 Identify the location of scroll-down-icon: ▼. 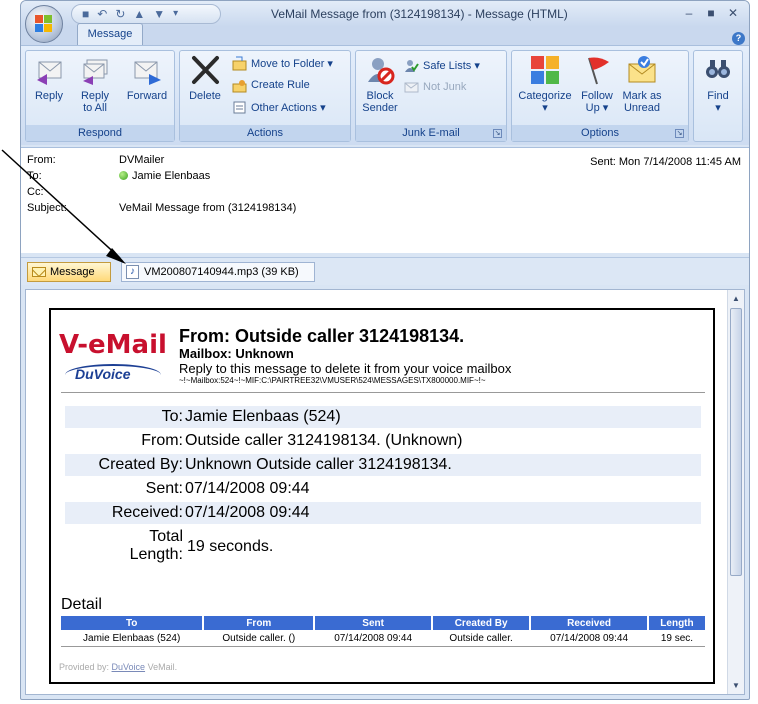
(736, 685).